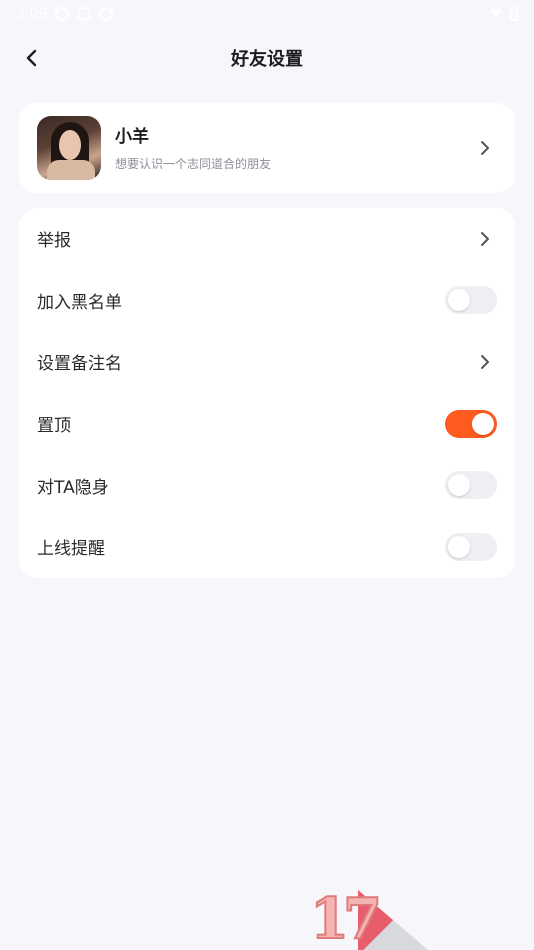 This screenshot has width=534, height=950. Describe the element at coordinates (504, 14) in the screenshot. I see `status-right` at that location.